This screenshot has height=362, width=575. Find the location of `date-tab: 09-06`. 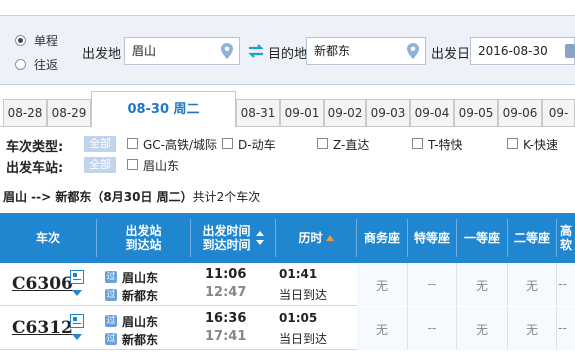

date-tab: 09-06 is located at coordinates (520, 113).